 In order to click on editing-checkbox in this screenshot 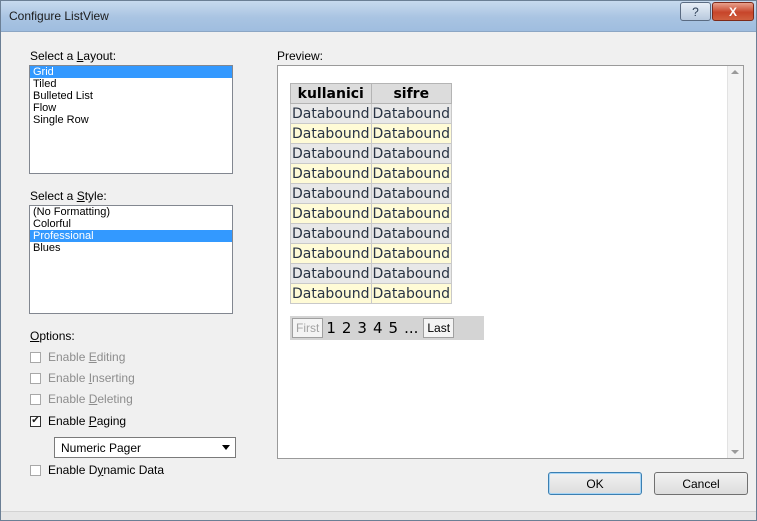, I will do `click(35, 357)`.